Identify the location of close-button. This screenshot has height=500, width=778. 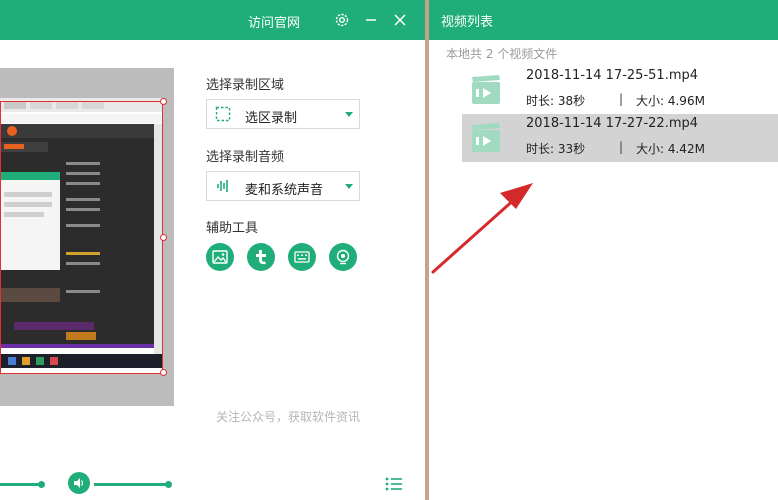
(400, 20).